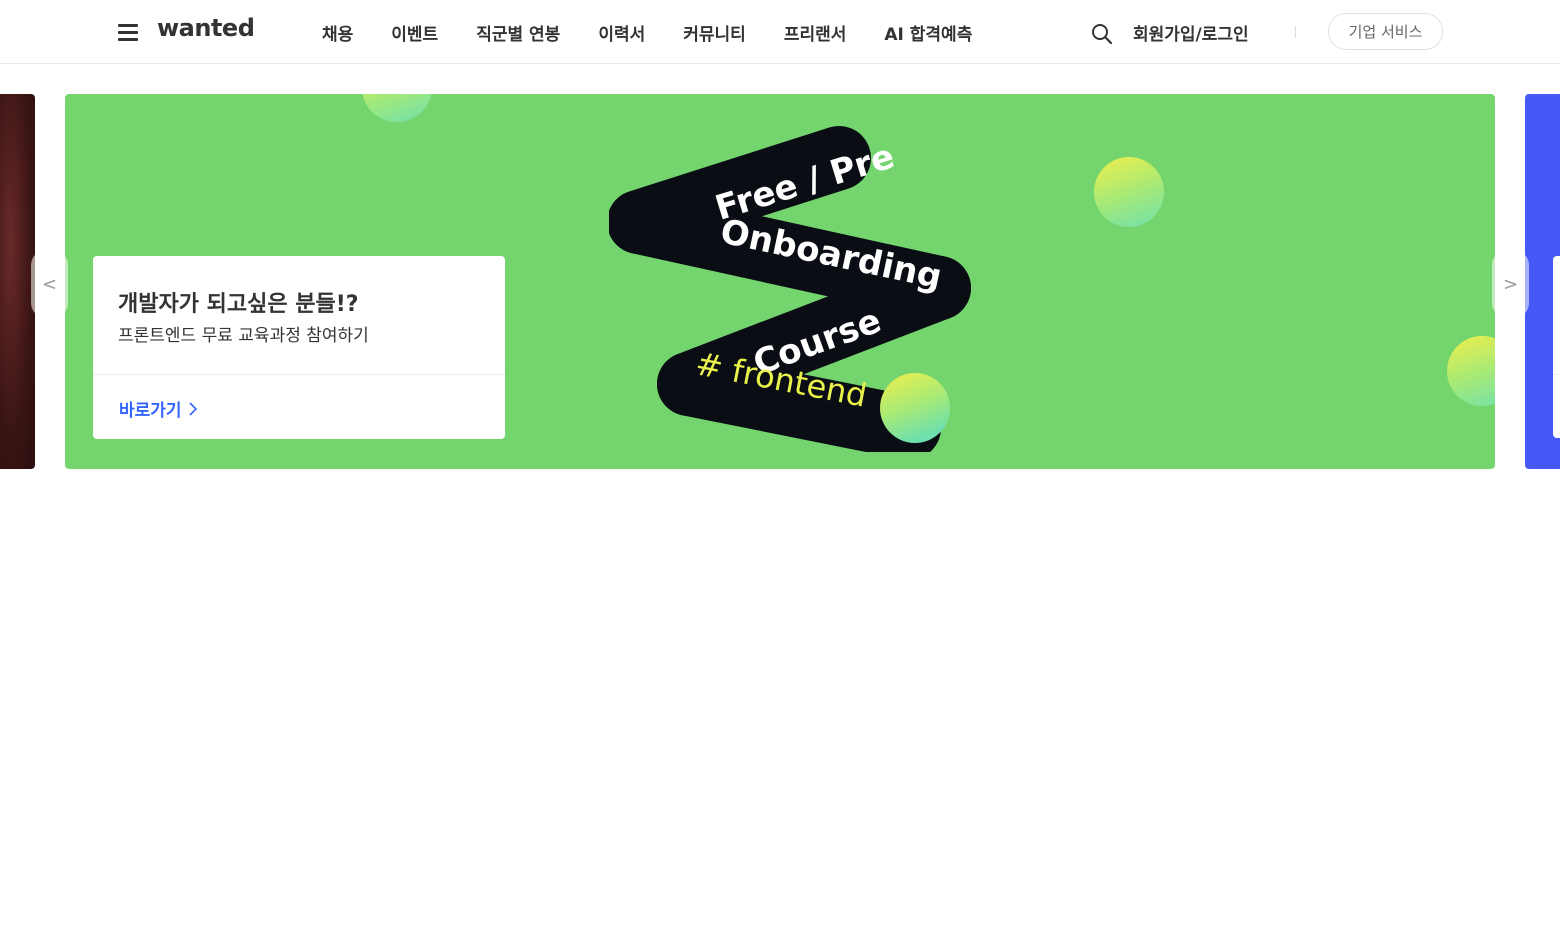  I want to click on nav-item-community: 커뮤니티, so click(714, 32).